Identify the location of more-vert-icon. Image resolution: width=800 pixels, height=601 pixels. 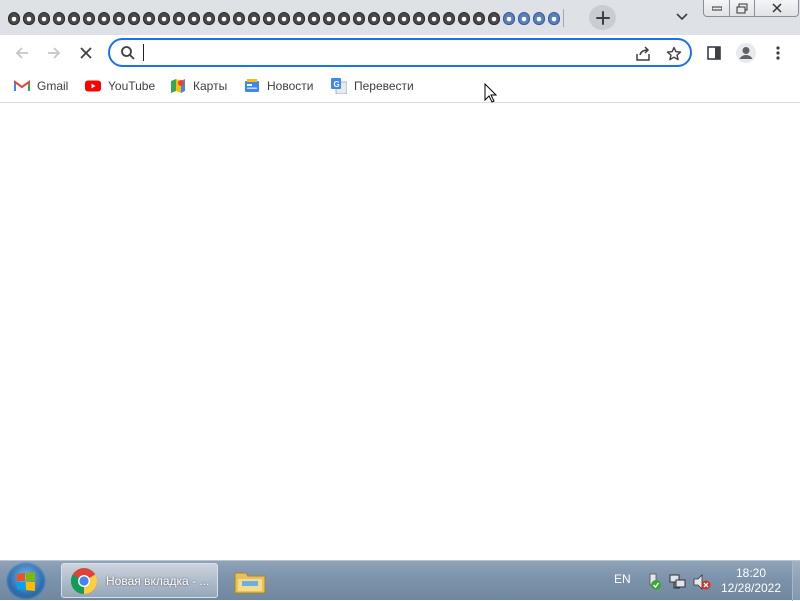
(778, 53).